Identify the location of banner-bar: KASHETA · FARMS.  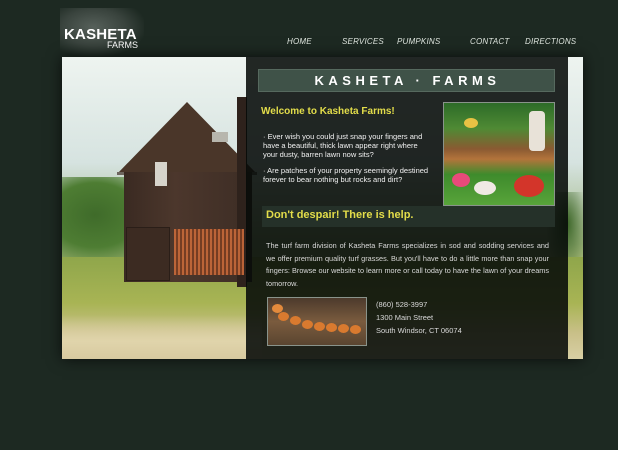
(406, 80).